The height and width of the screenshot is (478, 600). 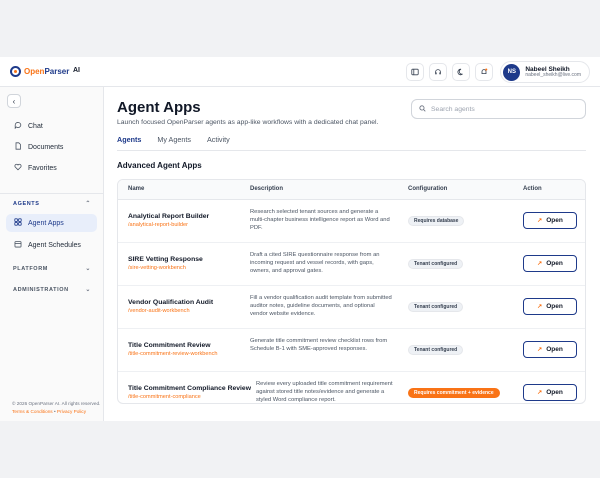 What do you see at coordinates (32, 411) in the screenshot?
I see `terms-link: Terms & Conditions` at bounding box center [32, 411].